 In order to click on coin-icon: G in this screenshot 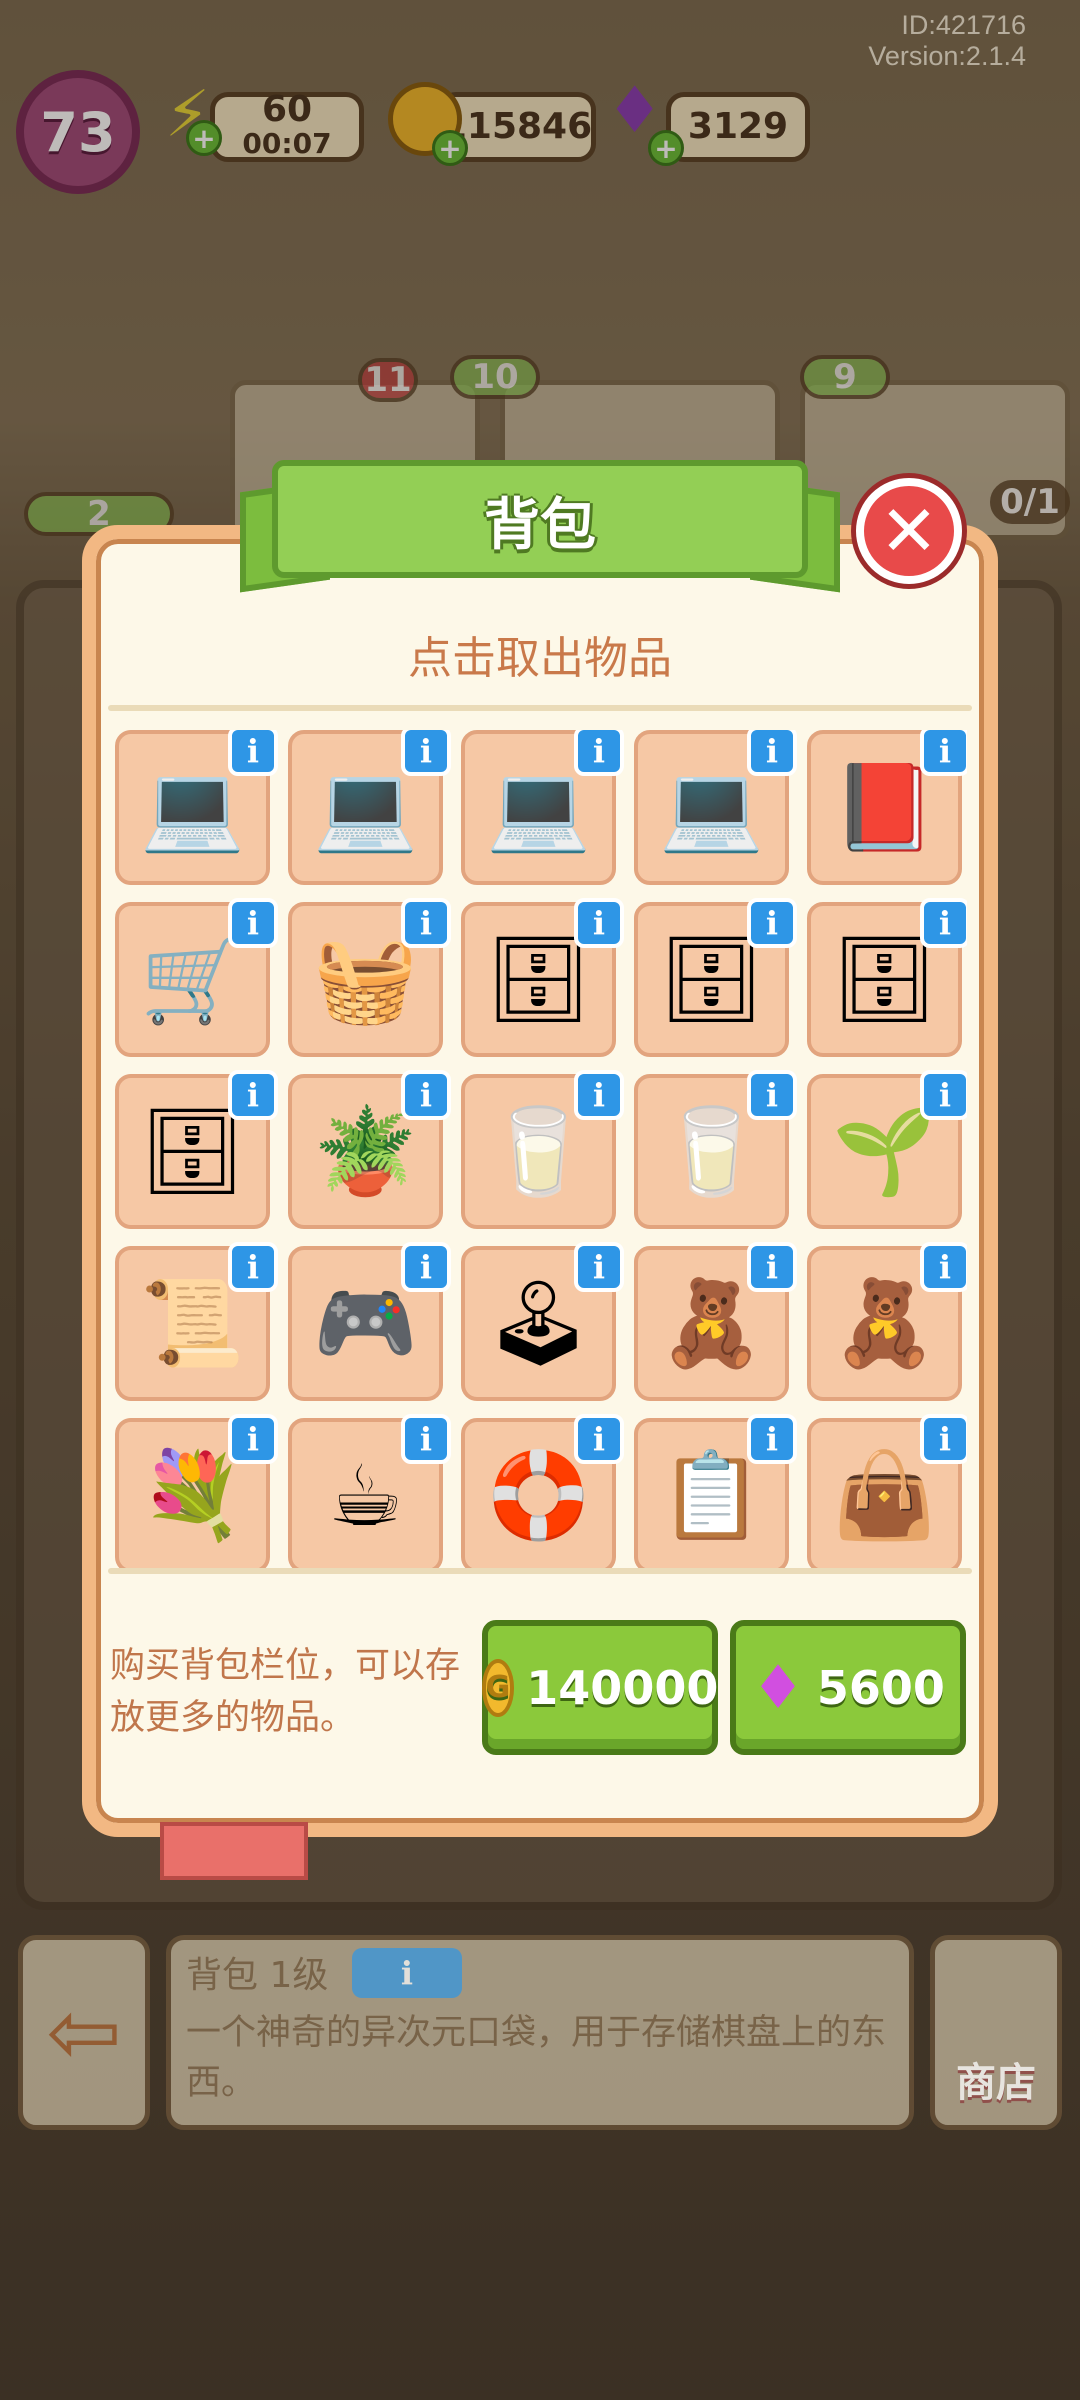, I will do `click(498, 1687)`.